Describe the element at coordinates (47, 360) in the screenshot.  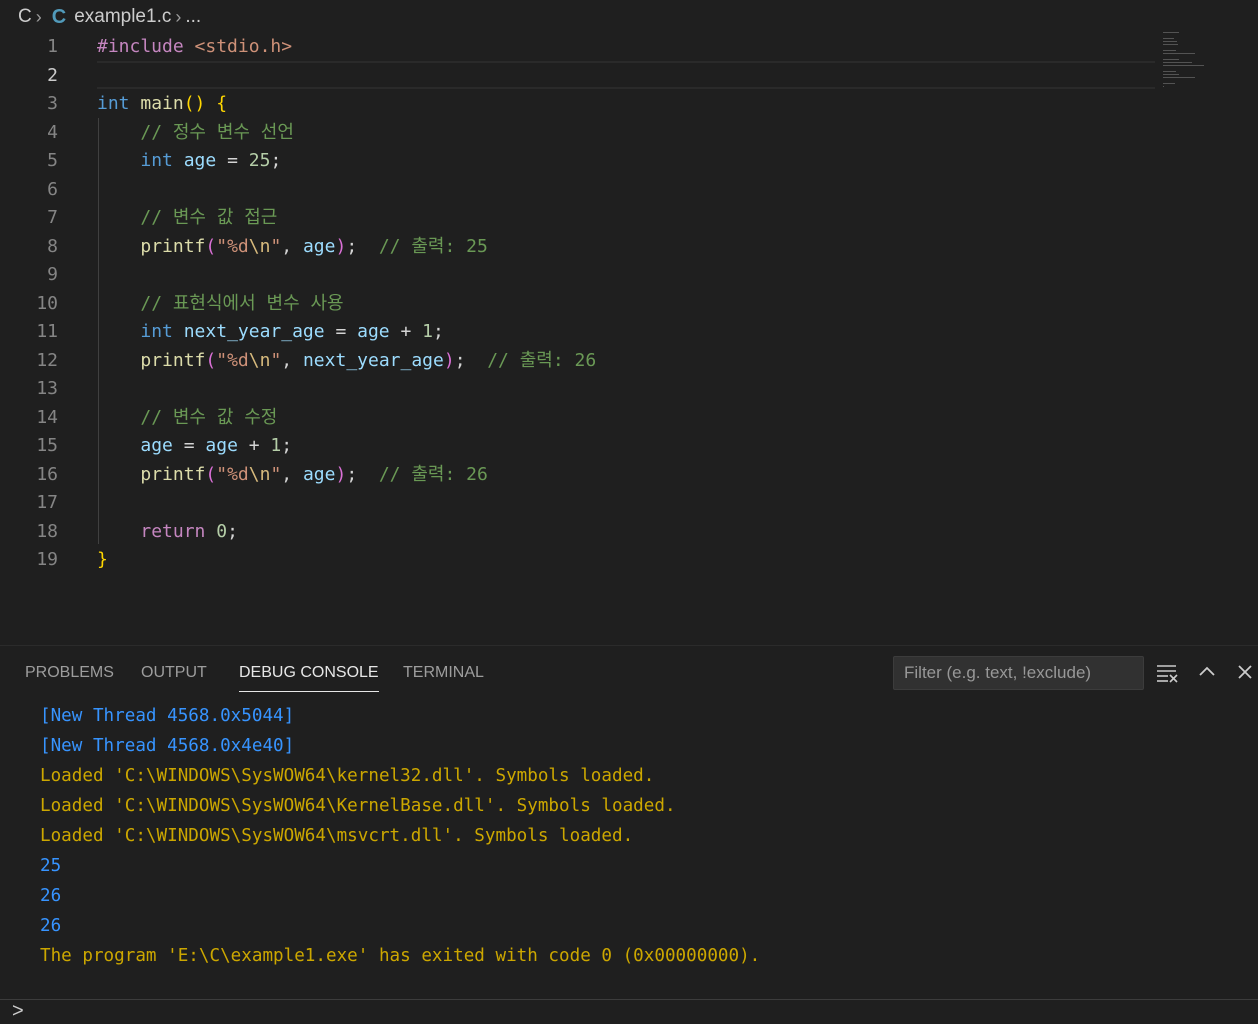
I see `line-number: 12` at that location.